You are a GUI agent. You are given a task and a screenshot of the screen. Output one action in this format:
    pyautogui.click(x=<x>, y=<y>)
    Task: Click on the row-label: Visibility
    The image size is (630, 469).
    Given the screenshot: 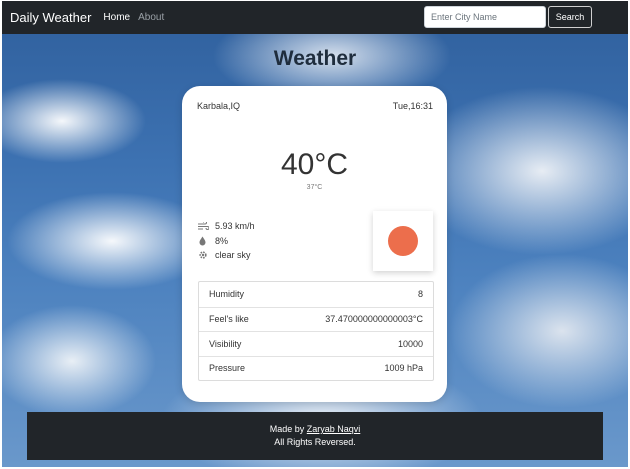 What is the action you would take?
    pyautogui.click(x=225, y=343)
    